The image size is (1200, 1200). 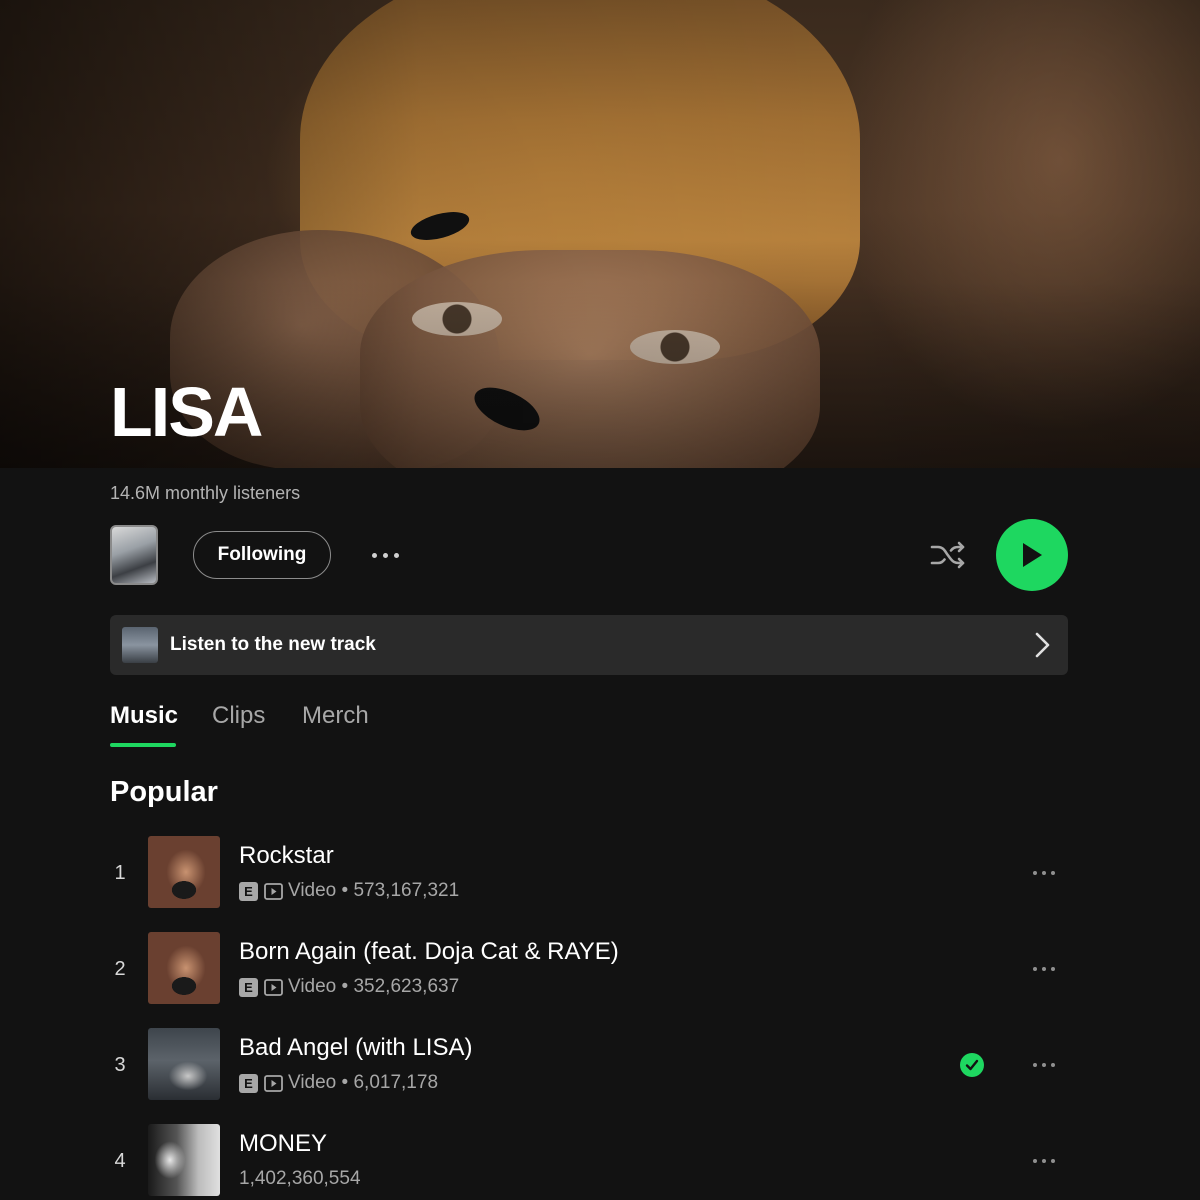 I want to click on more-options-icon, so click(x=385, y=555).